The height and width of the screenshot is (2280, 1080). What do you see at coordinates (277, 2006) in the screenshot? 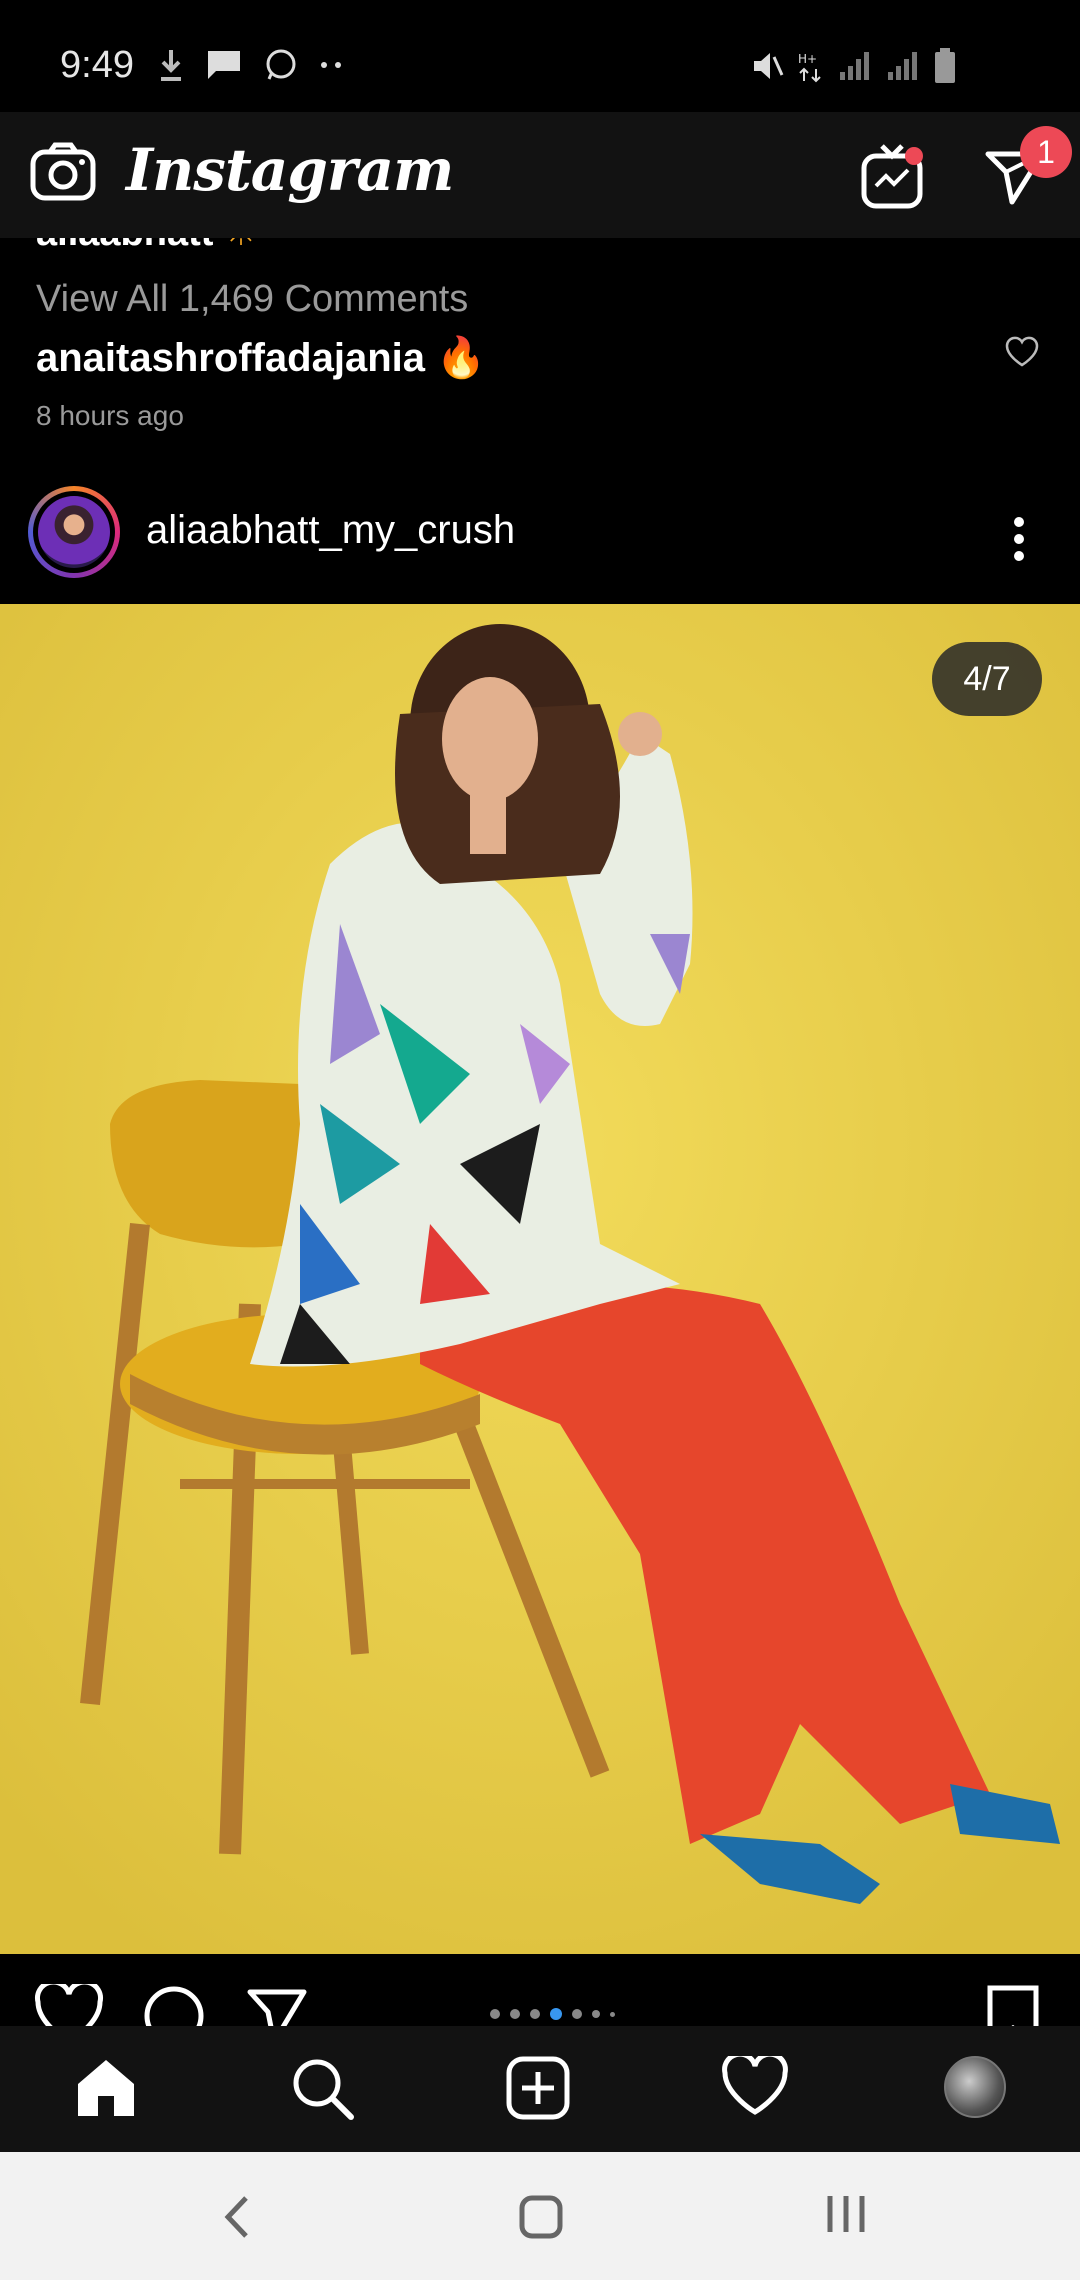
I see `share-icon` at bounding box center [277, 2006].